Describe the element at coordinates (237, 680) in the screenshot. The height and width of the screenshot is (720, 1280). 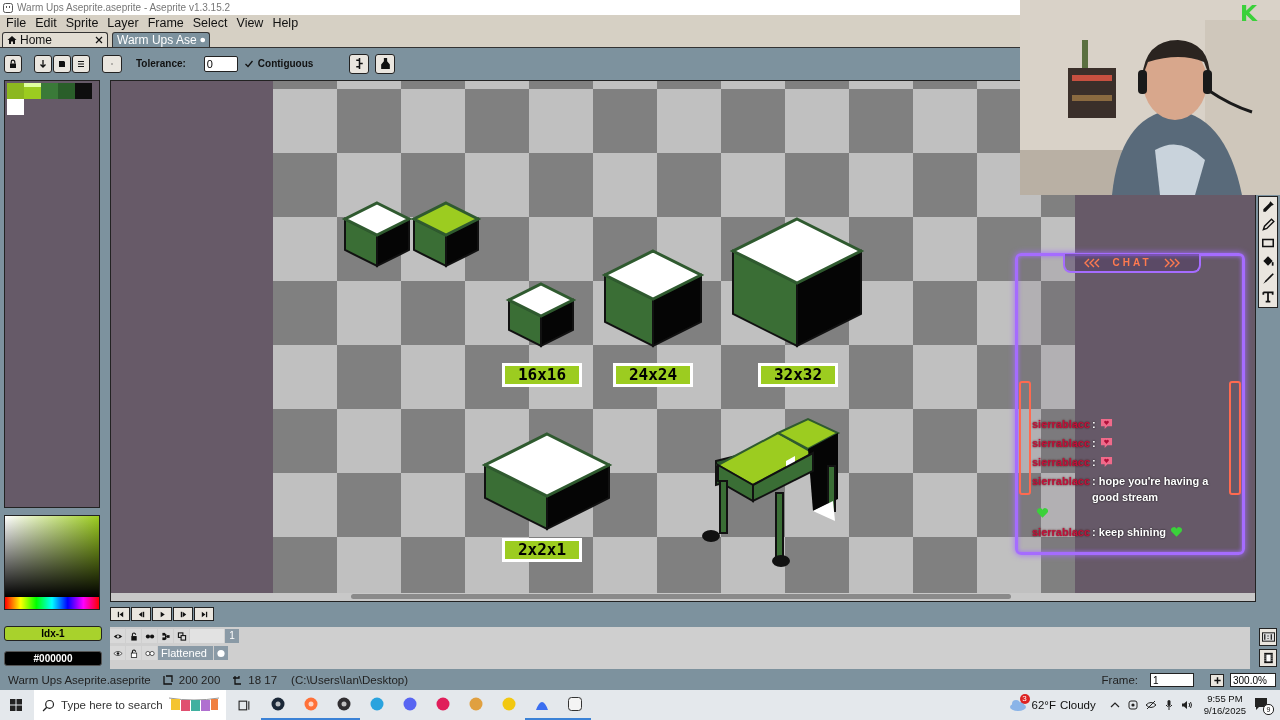
I see `position-icon` at that location.